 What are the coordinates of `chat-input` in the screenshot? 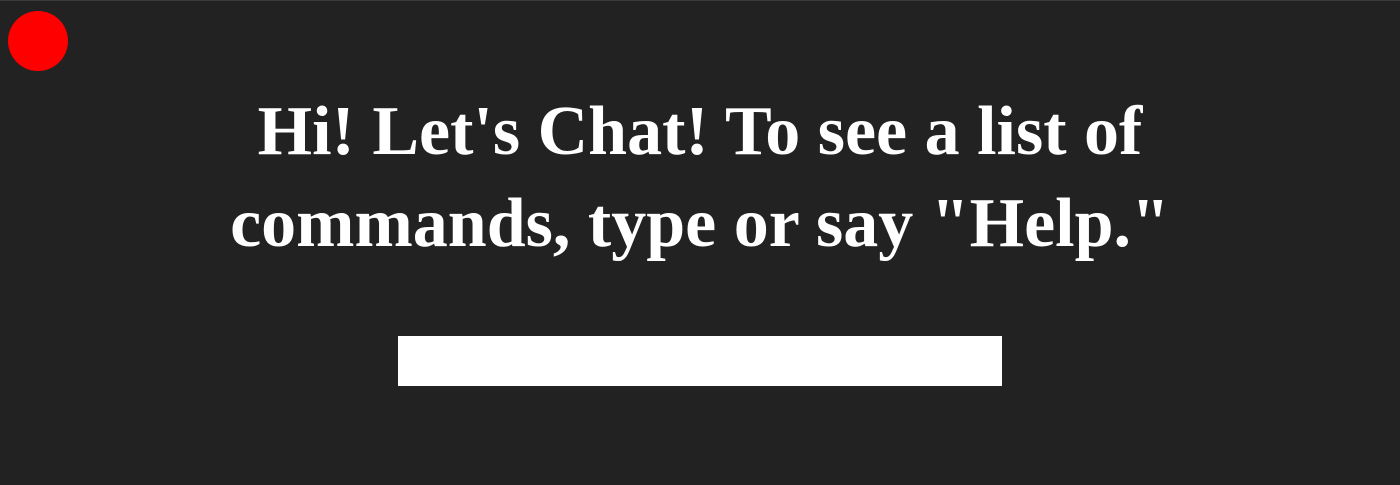 It's located at (700, 361).